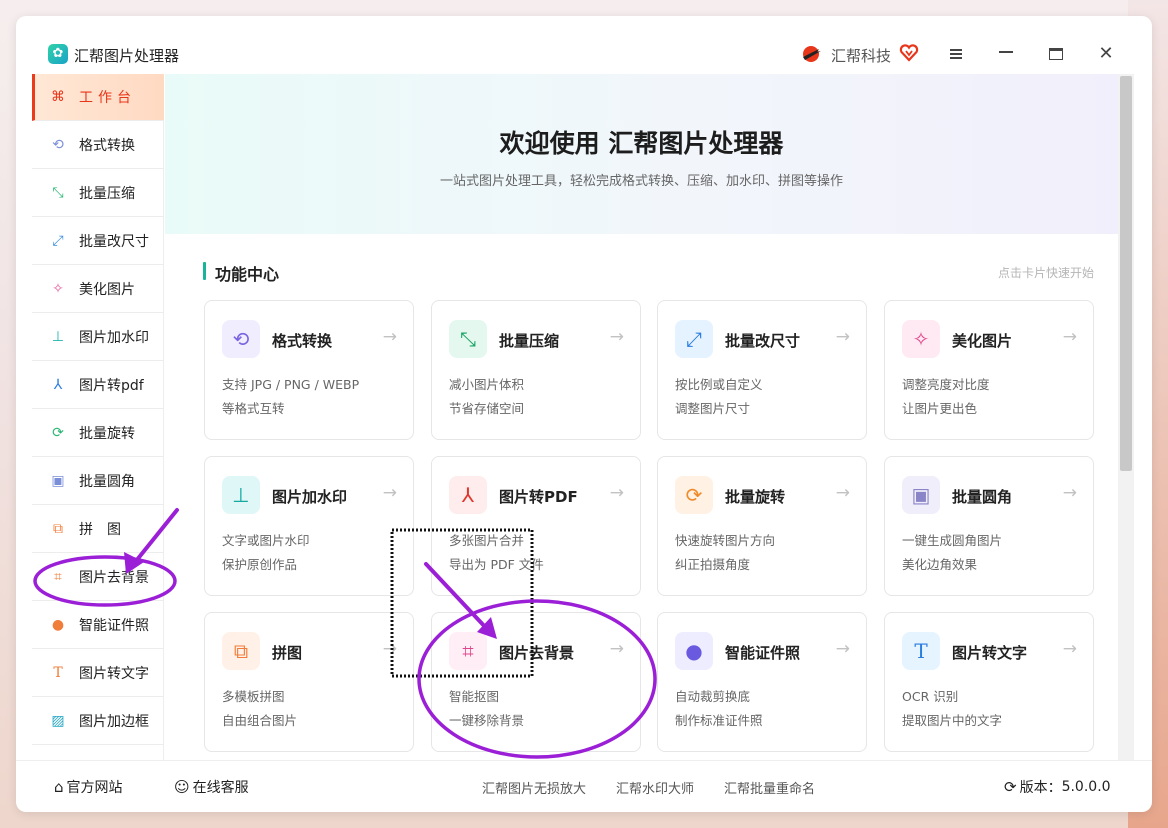  What do you see at coordinates (309, 370) in the screenshot?
I see `card-format-convert: ⟲ 格式转换 → 支持 JPG / PNG / WEBP 等格式互转` at bounding box center [309, 370].